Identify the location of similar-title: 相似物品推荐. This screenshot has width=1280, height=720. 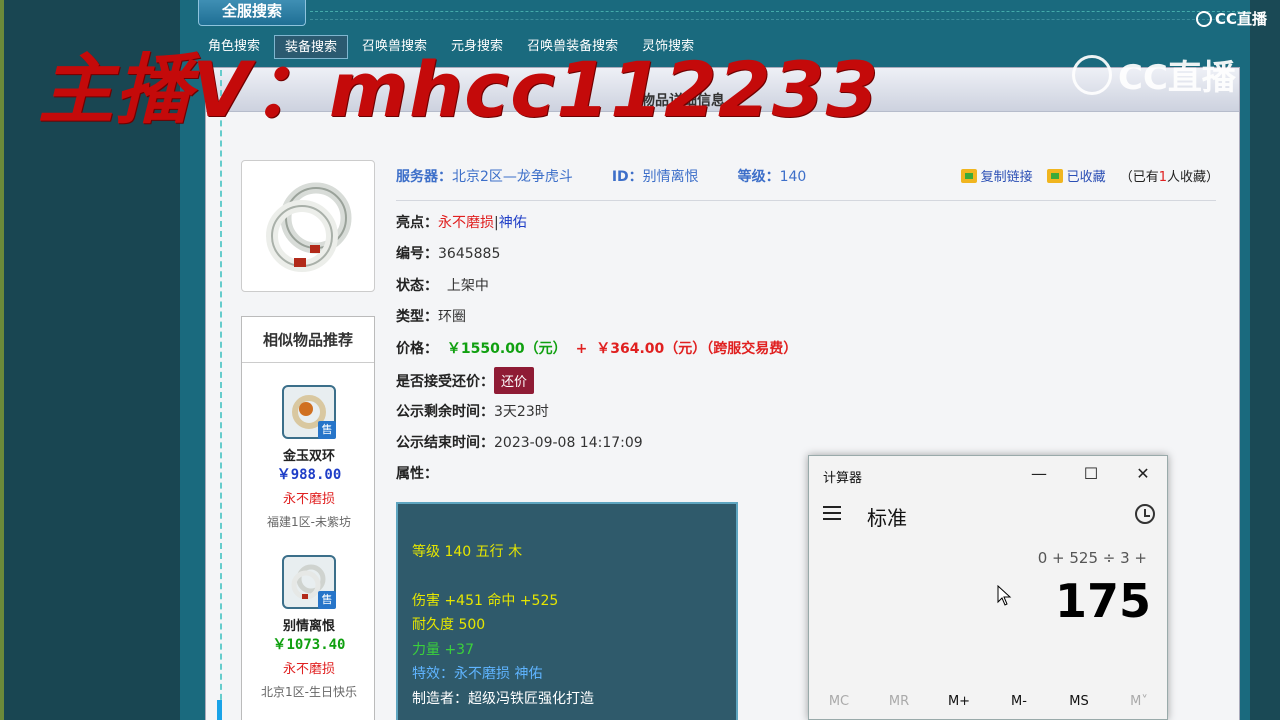
(308, 340).